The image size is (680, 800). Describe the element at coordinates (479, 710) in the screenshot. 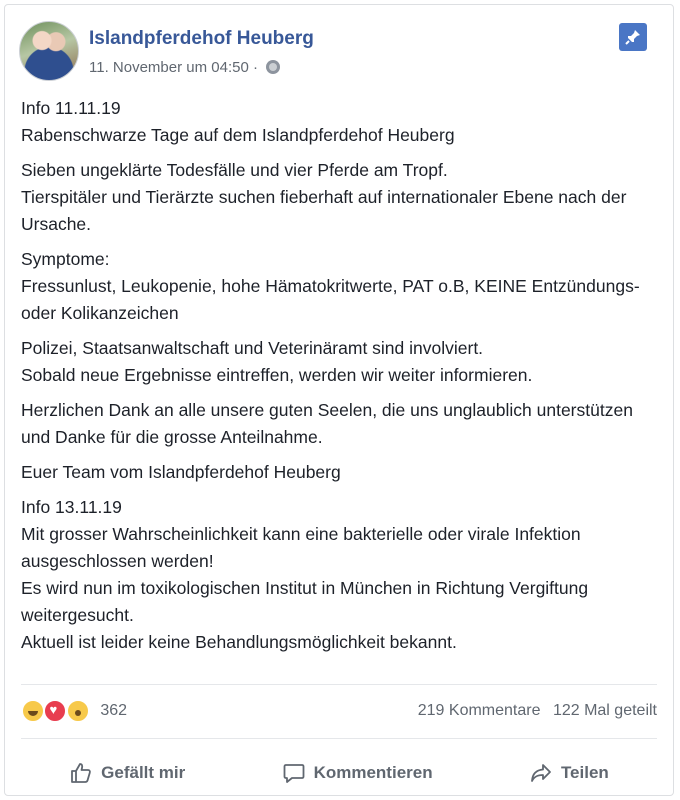

I see `comments-count-link: 219 Kommentare` at that location.